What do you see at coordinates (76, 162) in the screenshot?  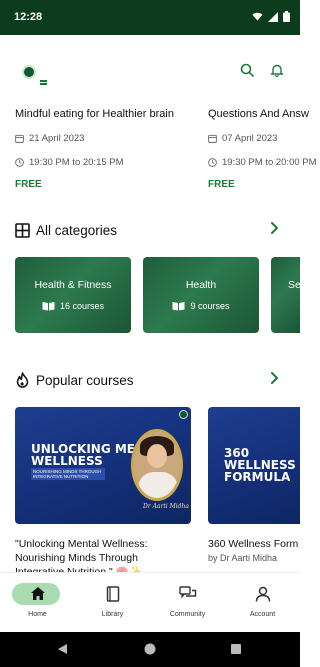 I see `event-time: 19:30 PM to 20:15 PM` at bounding box center [76, 162].